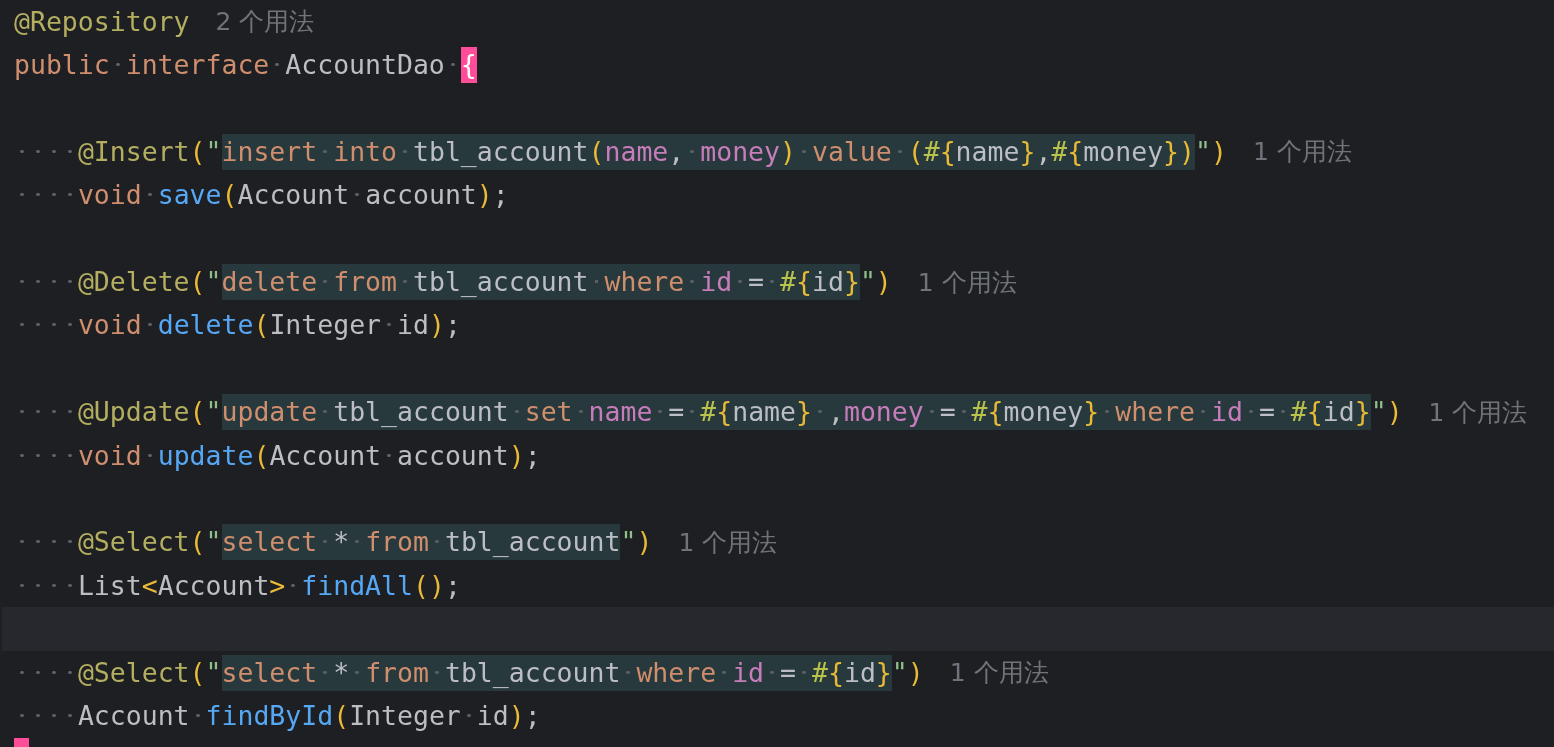 The image size is (1554, 747). I want to click on code-line: public interface AccountDao {, so click(245, 65).